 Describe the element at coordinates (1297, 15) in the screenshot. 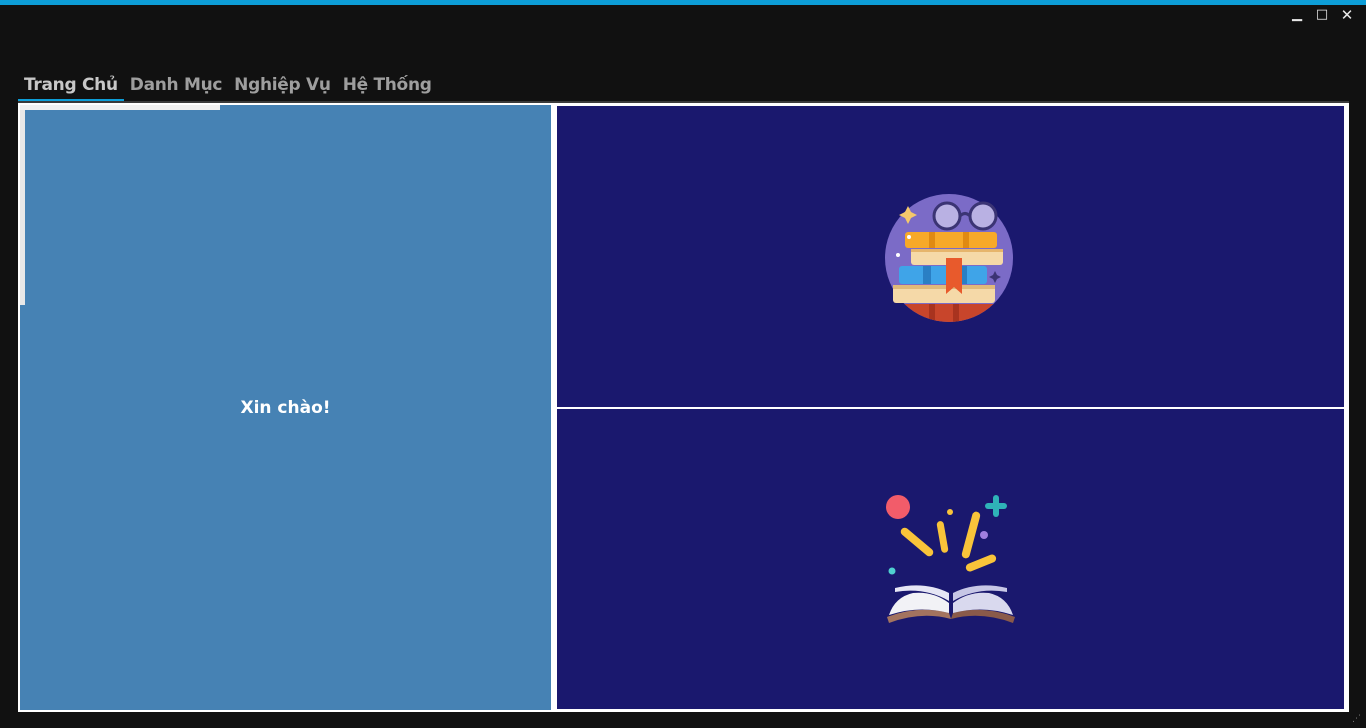

I see `minimize-icon: ▁` at that location.